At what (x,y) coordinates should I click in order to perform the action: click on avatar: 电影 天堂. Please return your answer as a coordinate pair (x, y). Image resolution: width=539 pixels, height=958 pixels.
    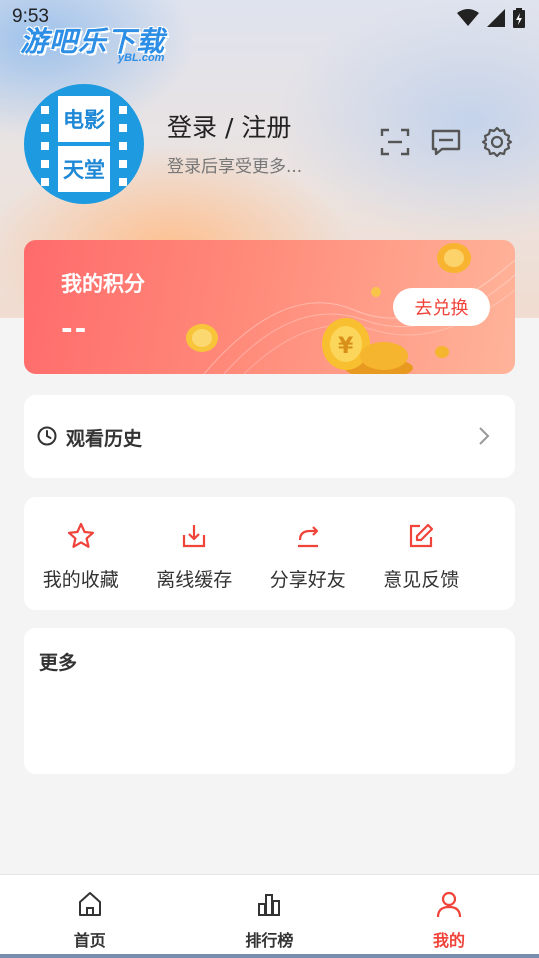
    Looking at the image, I should click on (84, 144).